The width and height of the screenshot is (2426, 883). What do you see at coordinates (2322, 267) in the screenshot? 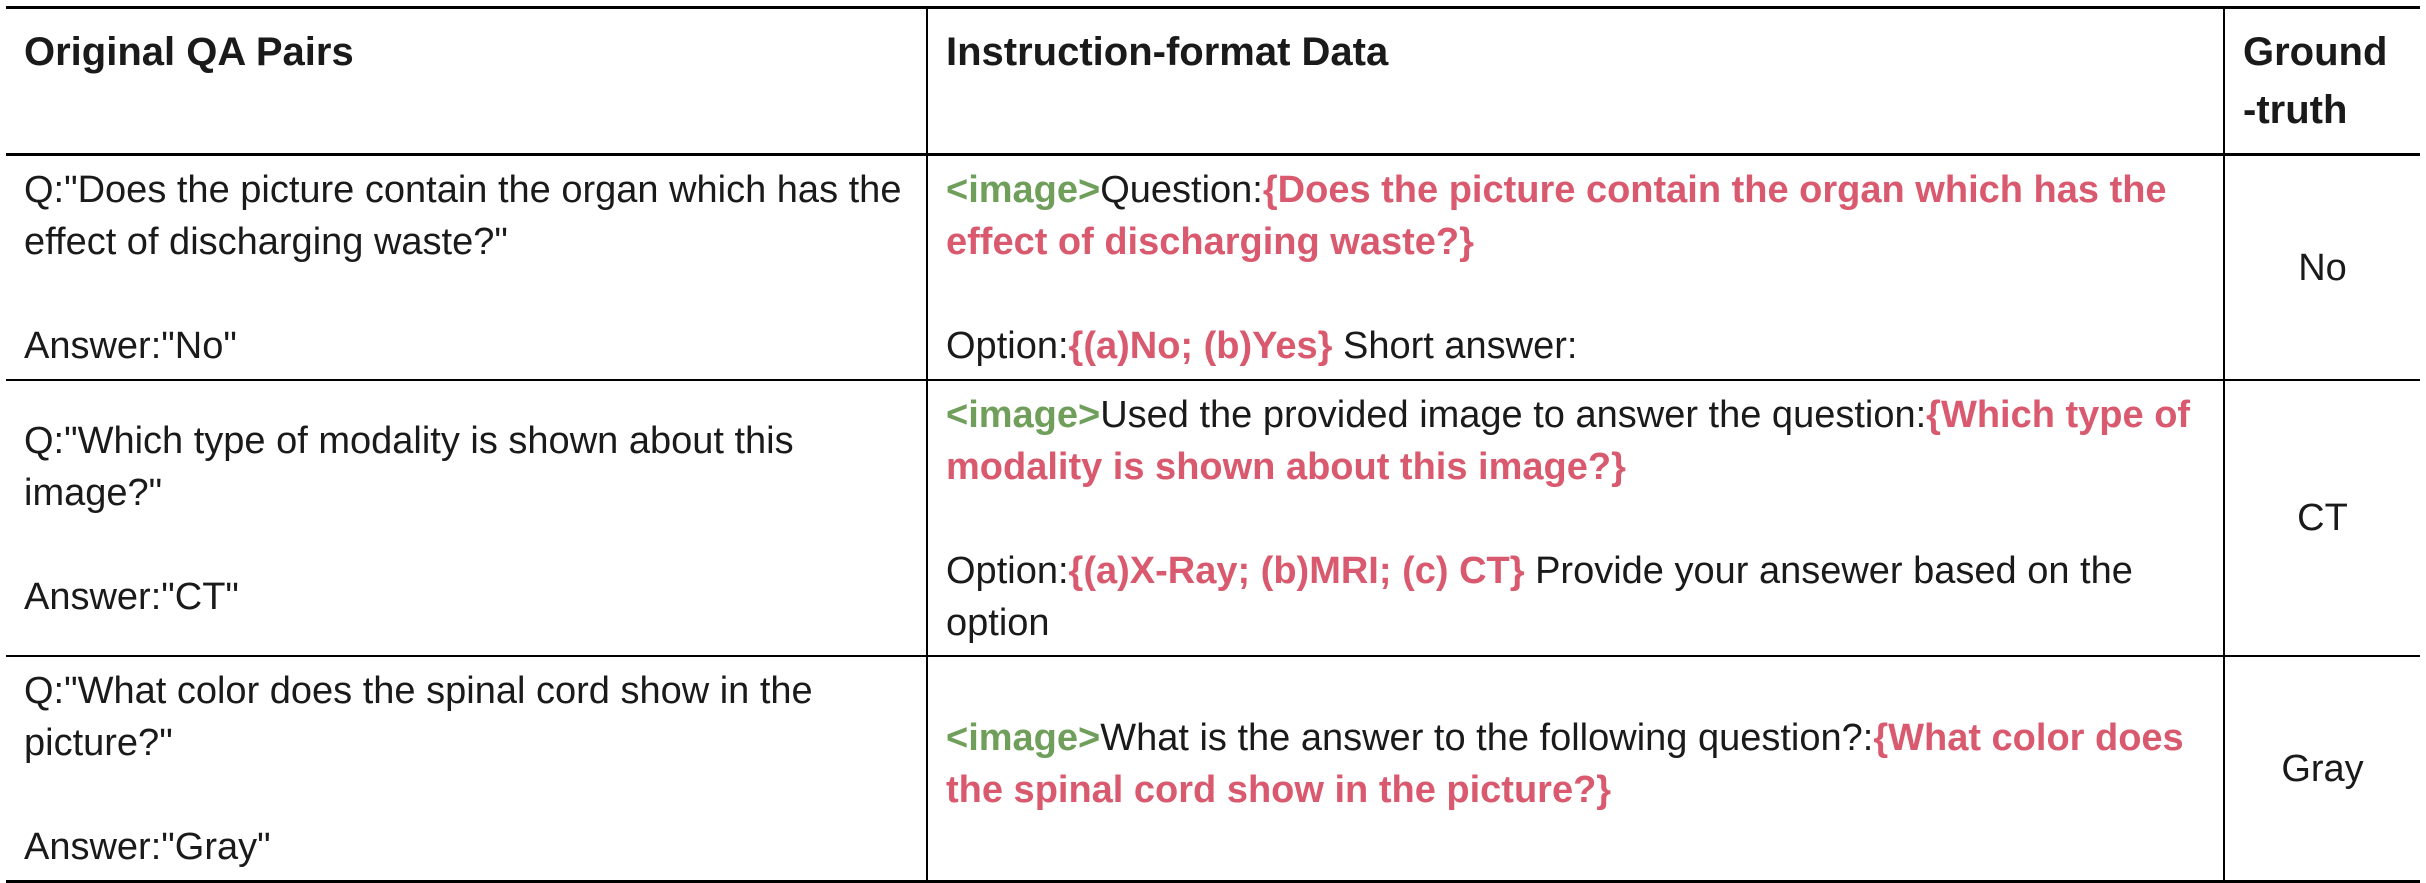
I see `ground-truth-cell: No` at bounding box center [2322, 267].